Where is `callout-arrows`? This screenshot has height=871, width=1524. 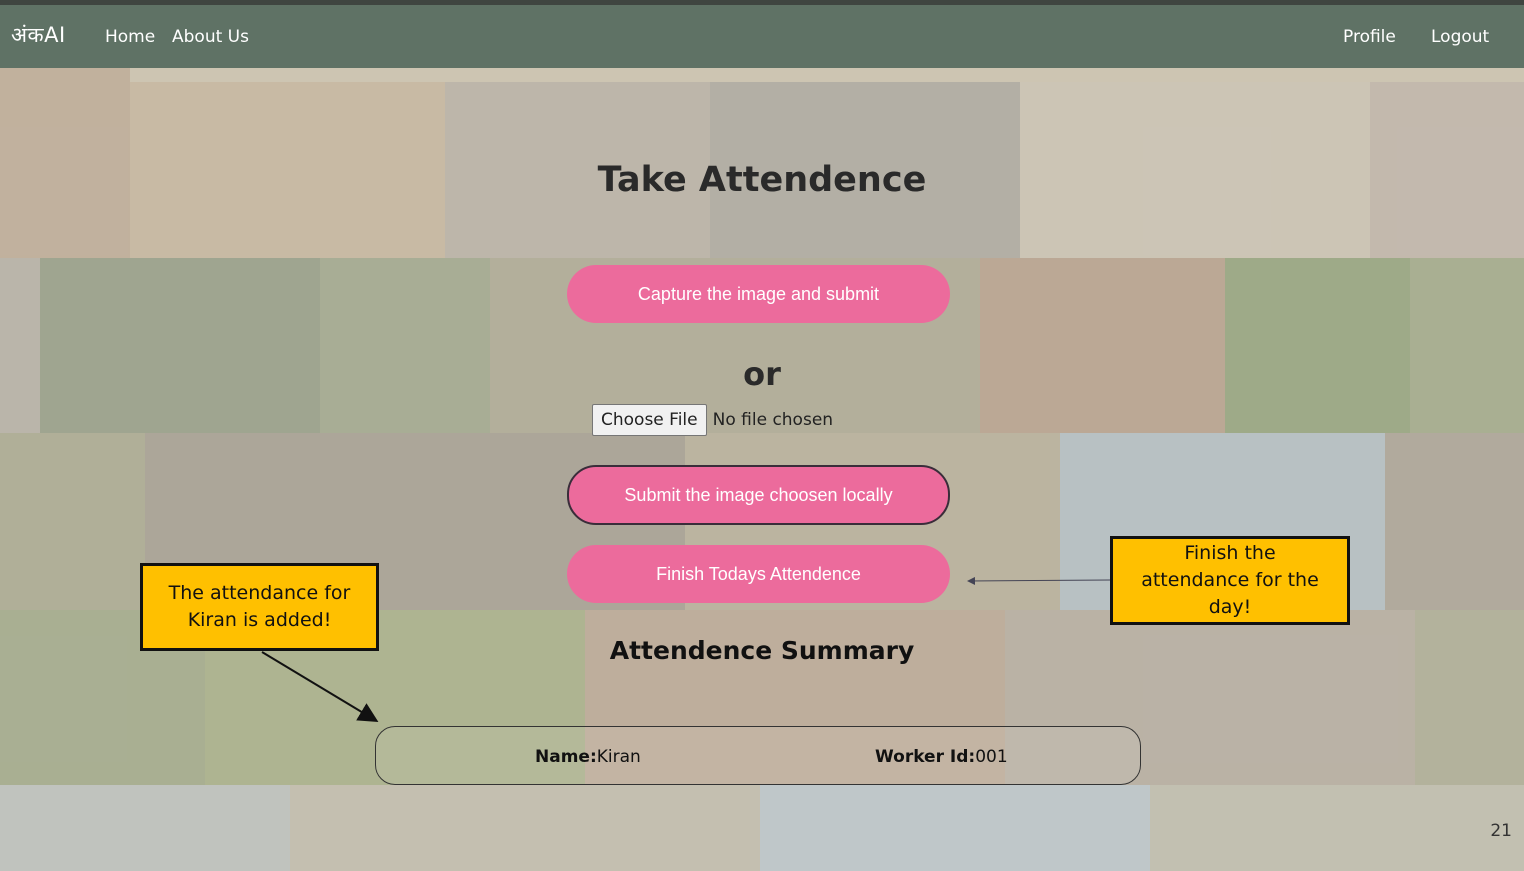 callout-arrows is located at coordinates (686, 649).